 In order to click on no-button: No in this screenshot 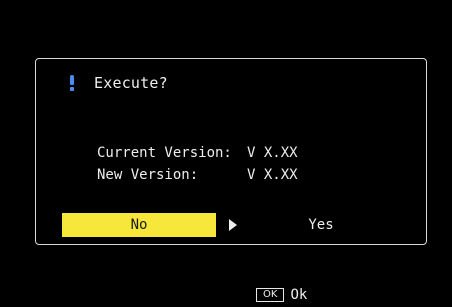, I will do `click(139, 225)`.